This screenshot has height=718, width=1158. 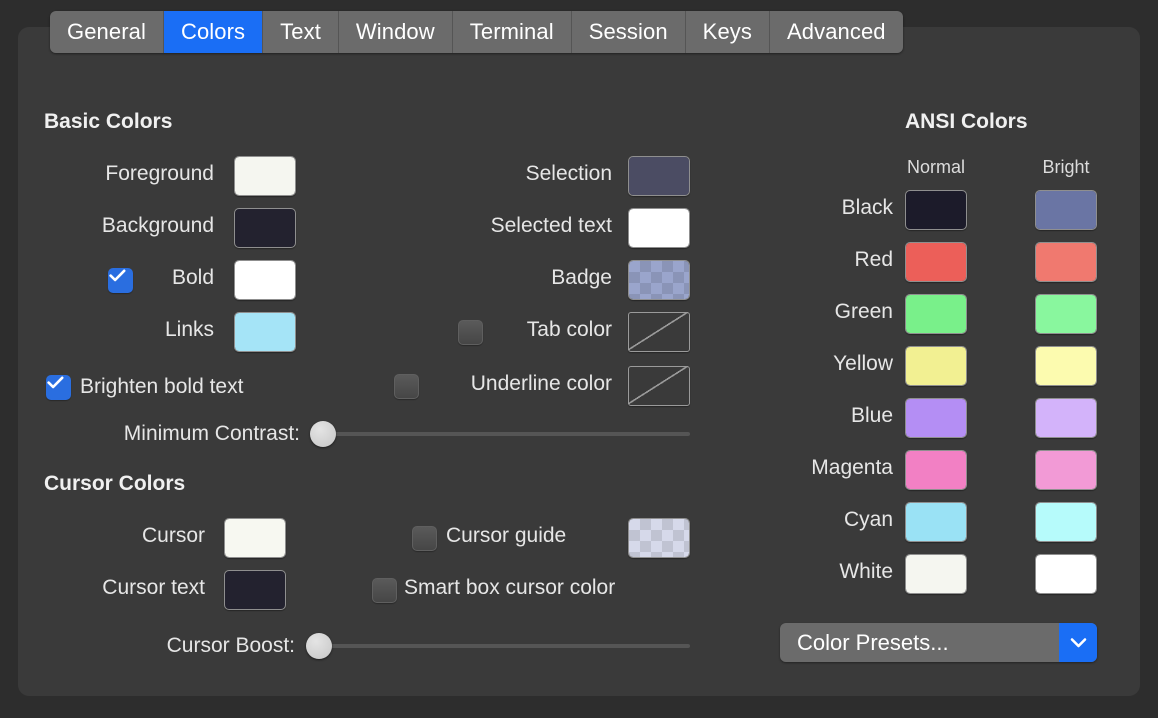 I want to click on swatch-links, so click(x=265, y=332).